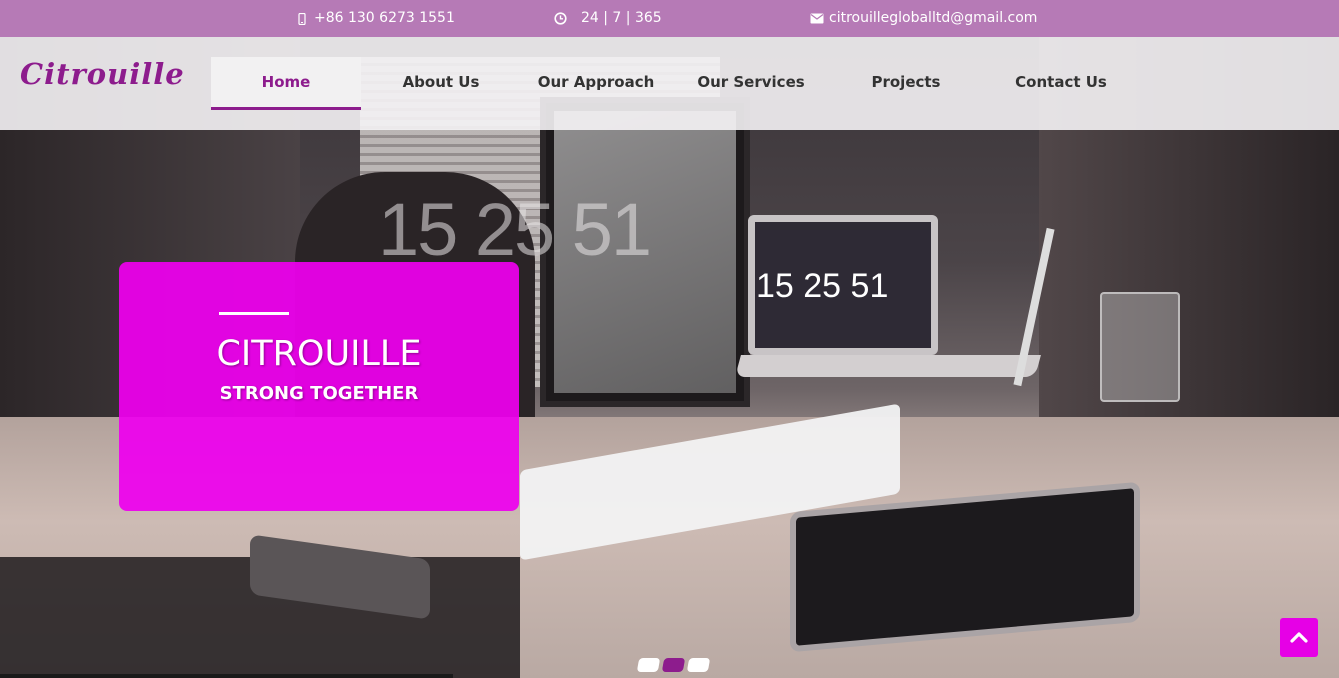 The image size is (1339, 678). Describe the element at coordinates (817, 18) in the screenshot. I see `envelope-icon` at that location.